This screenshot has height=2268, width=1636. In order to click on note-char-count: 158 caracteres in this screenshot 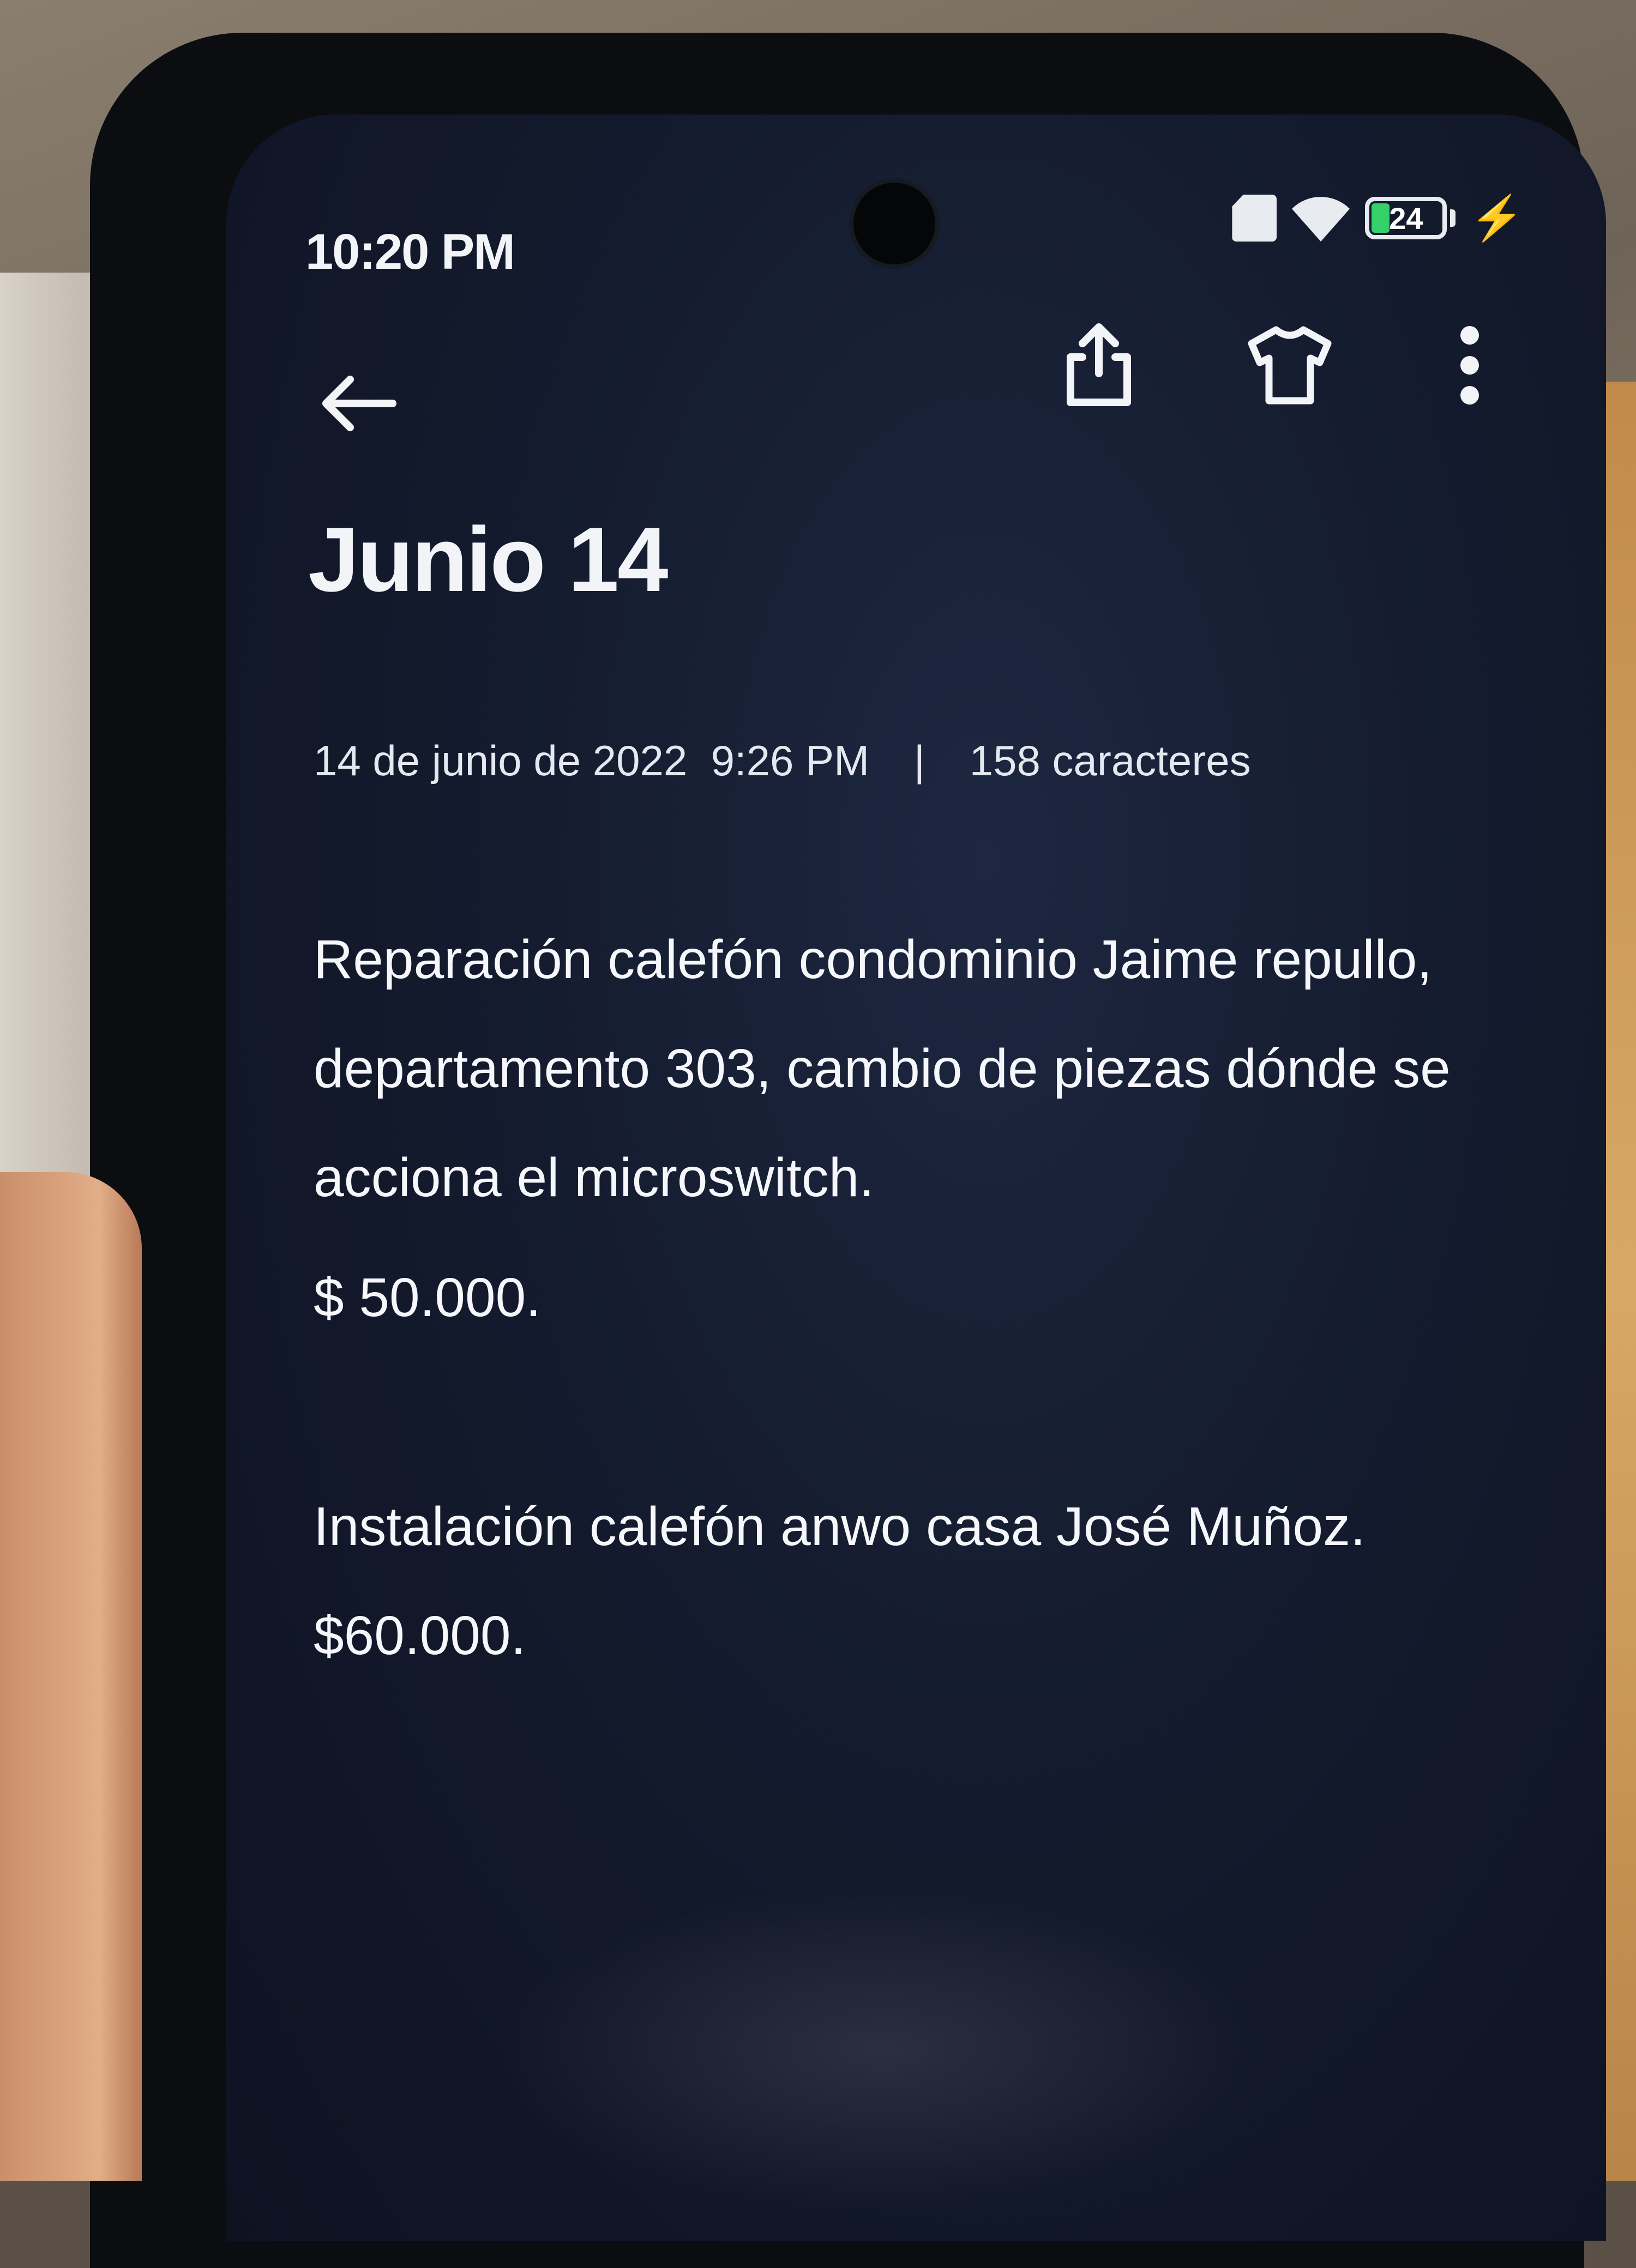, I will do `click(1110, 761)`.